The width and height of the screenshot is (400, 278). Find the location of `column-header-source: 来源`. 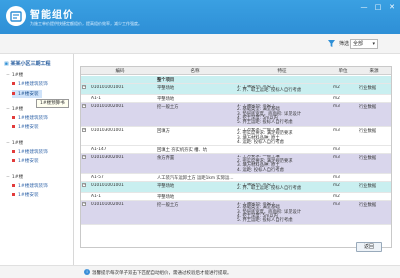

column-header-source: 来源 is located at coordinates (374, 71).